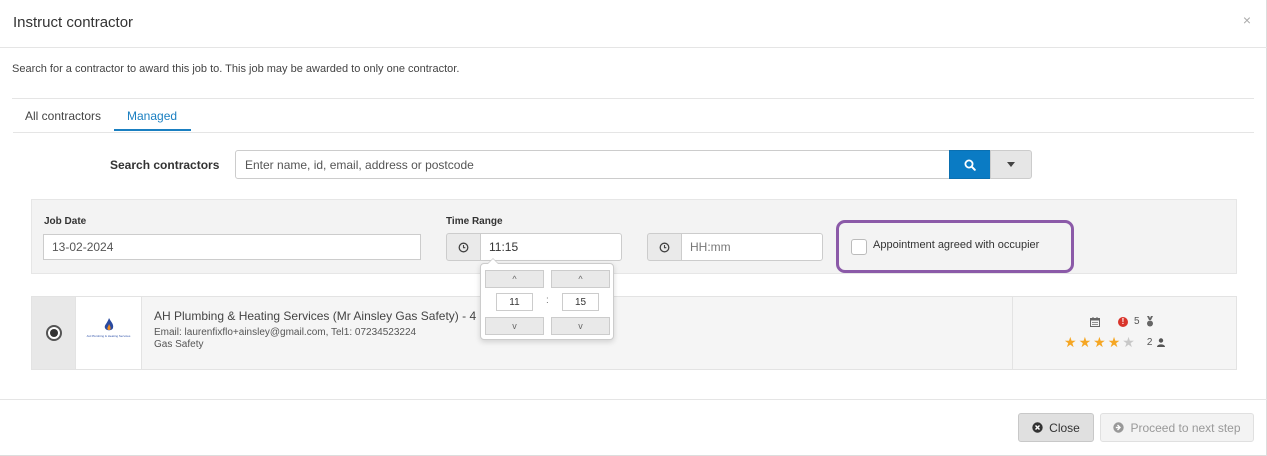  Describe the element at coordinates (1095, 321) in the screenshot. I see `calendar-icon` at that location.